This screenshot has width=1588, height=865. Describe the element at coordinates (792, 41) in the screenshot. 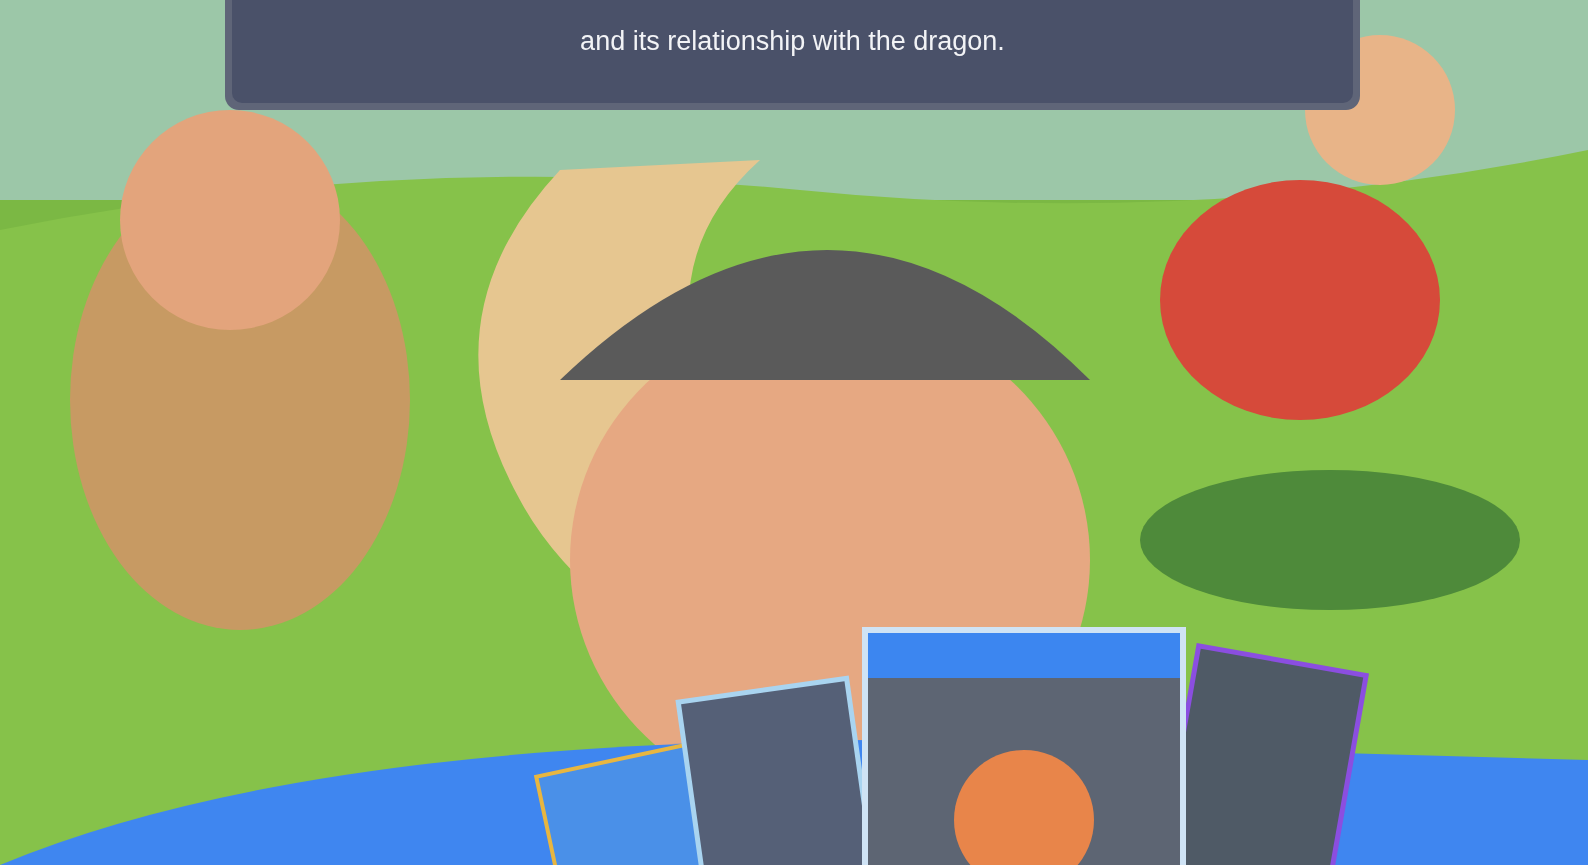

I see `story-text: and its relationship with the dragon.` at that location.